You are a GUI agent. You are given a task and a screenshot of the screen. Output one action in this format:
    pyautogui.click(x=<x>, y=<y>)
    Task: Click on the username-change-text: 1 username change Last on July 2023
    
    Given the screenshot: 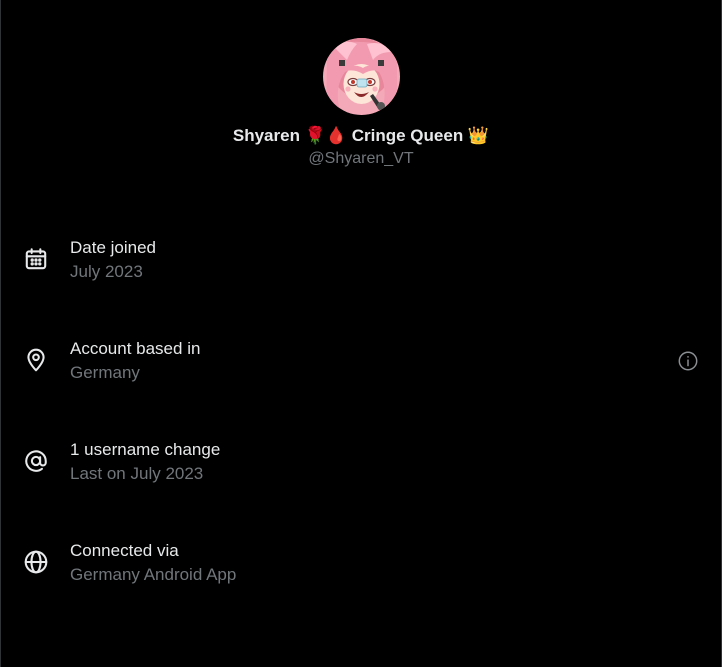 What is the action you would take?
    pyautogui.click(x=145, y=462)
    